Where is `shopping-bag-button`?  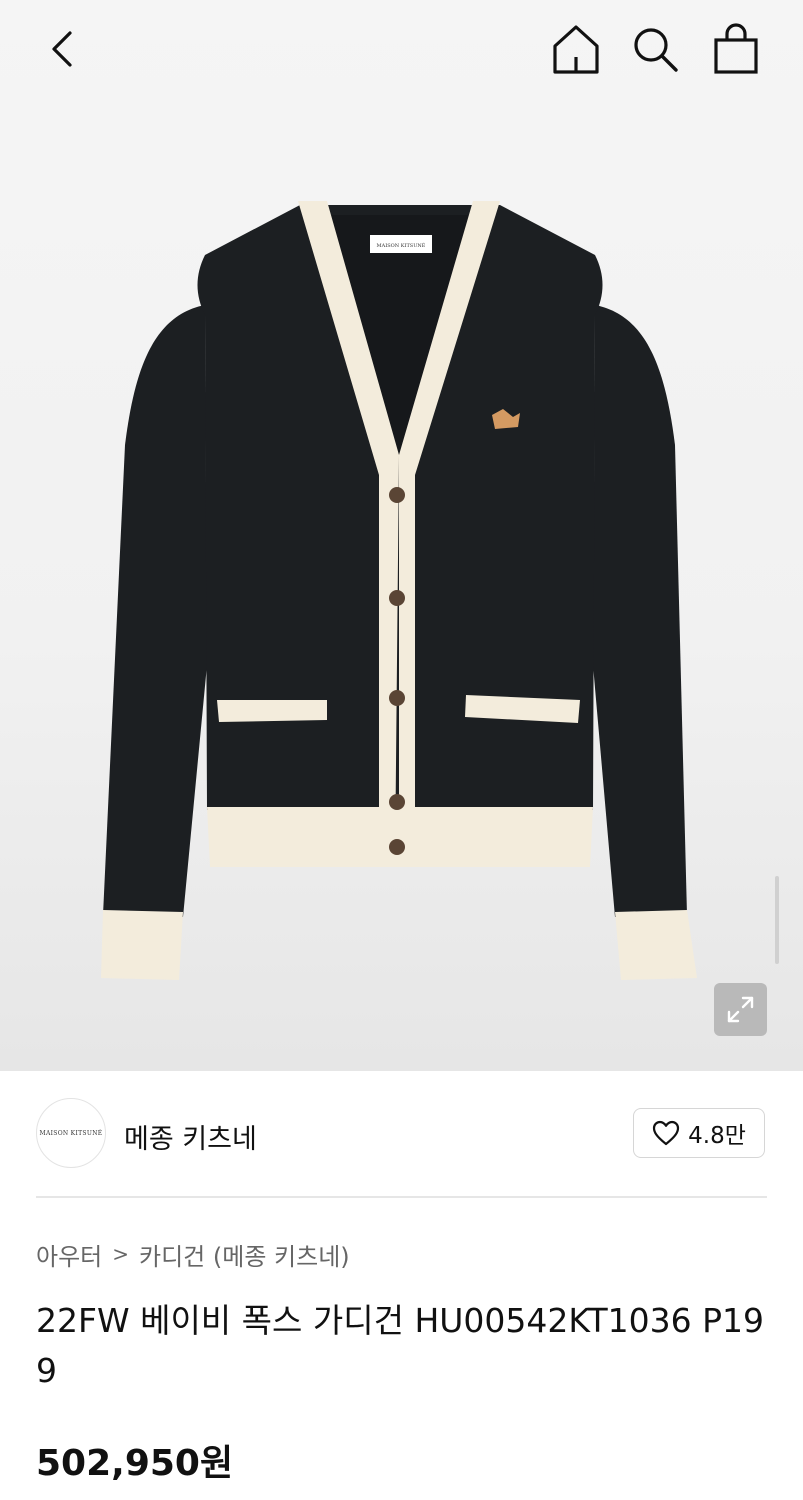
shopping-bag-button is located at coordinates (736, 49).